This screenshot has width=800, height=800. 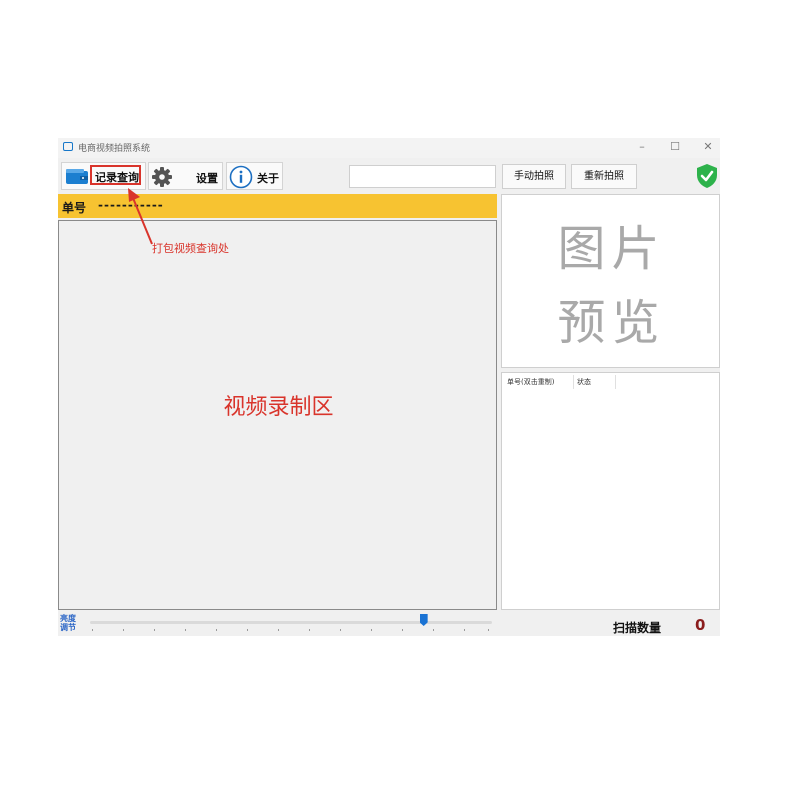 What do you see at coordinates (77, 176) in the screenshot?
I see `wallet-icon` at bounding box center [77, 176].